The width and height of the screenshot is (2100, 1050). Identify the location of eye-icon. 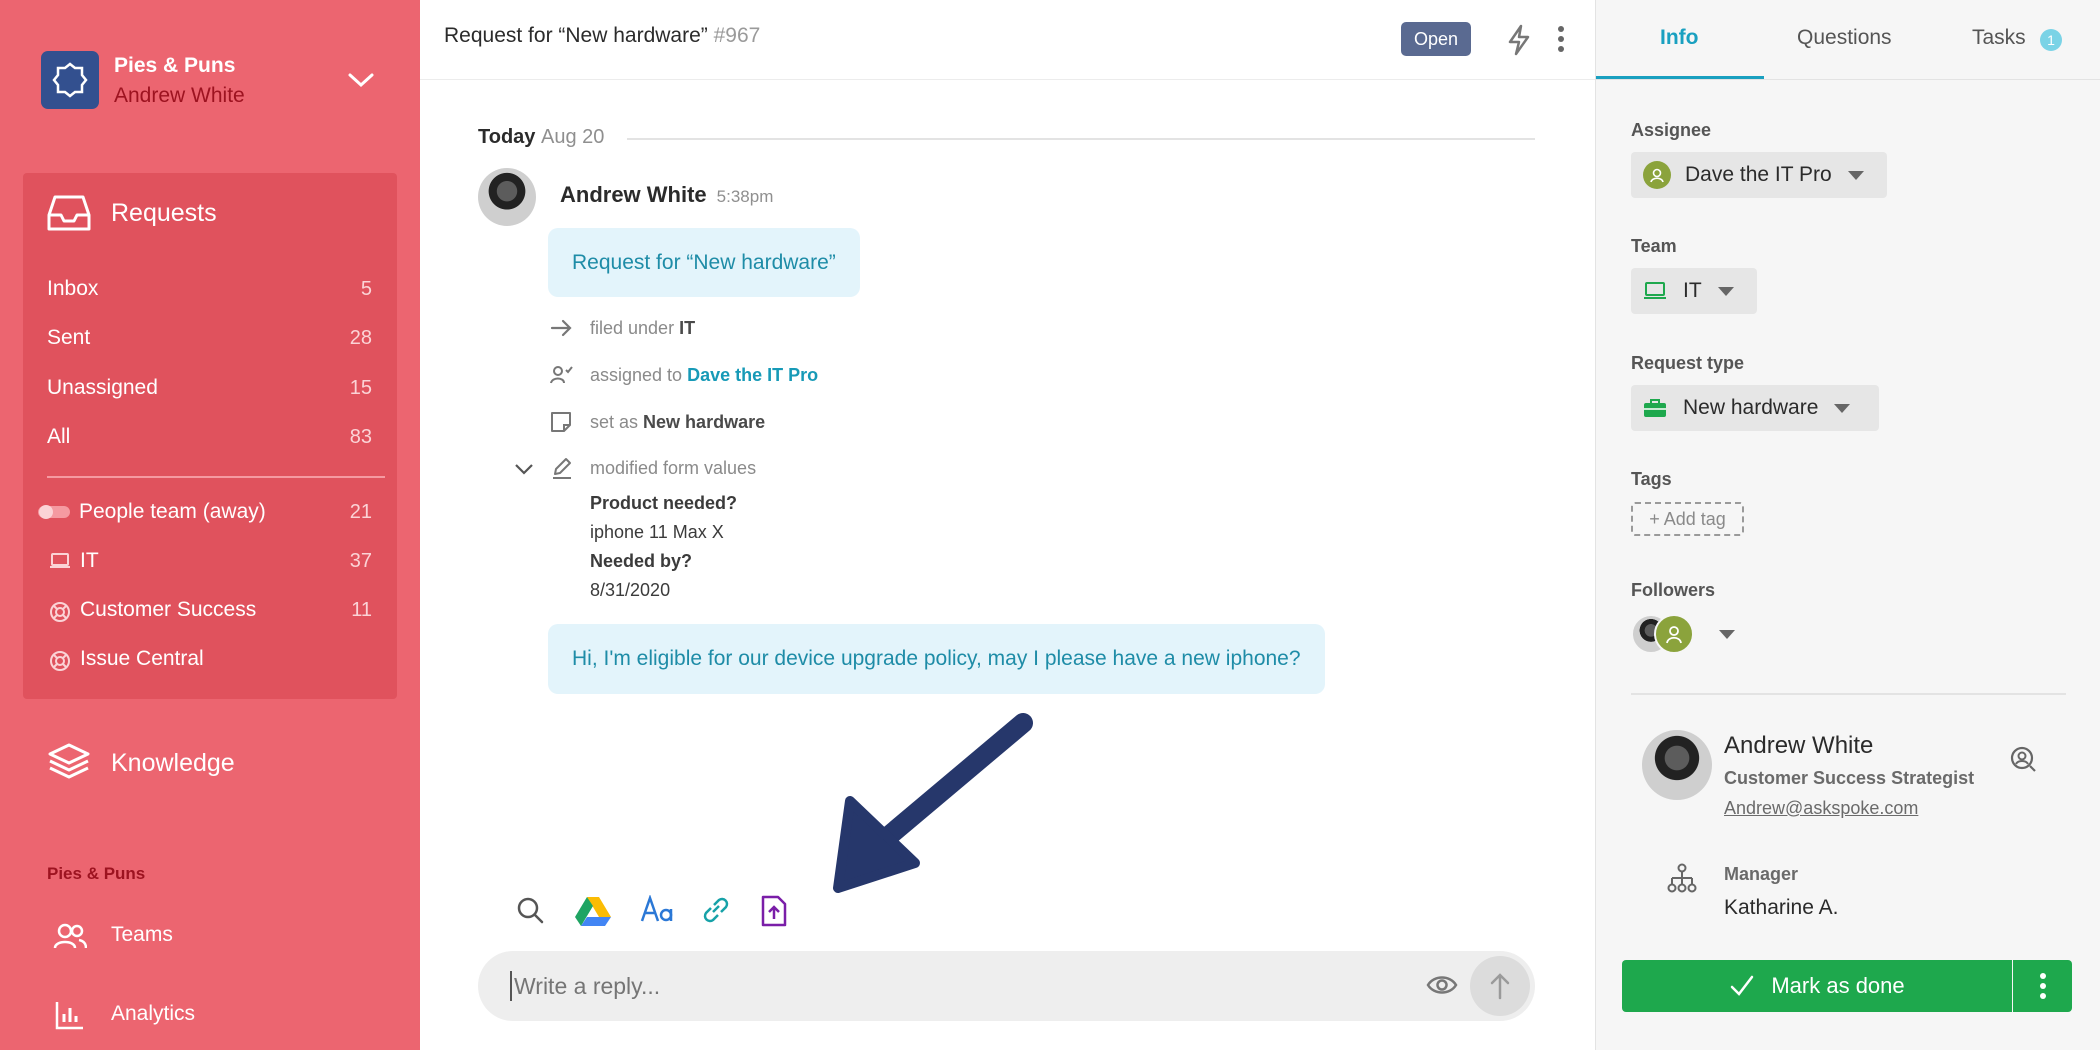
(1442, 985).